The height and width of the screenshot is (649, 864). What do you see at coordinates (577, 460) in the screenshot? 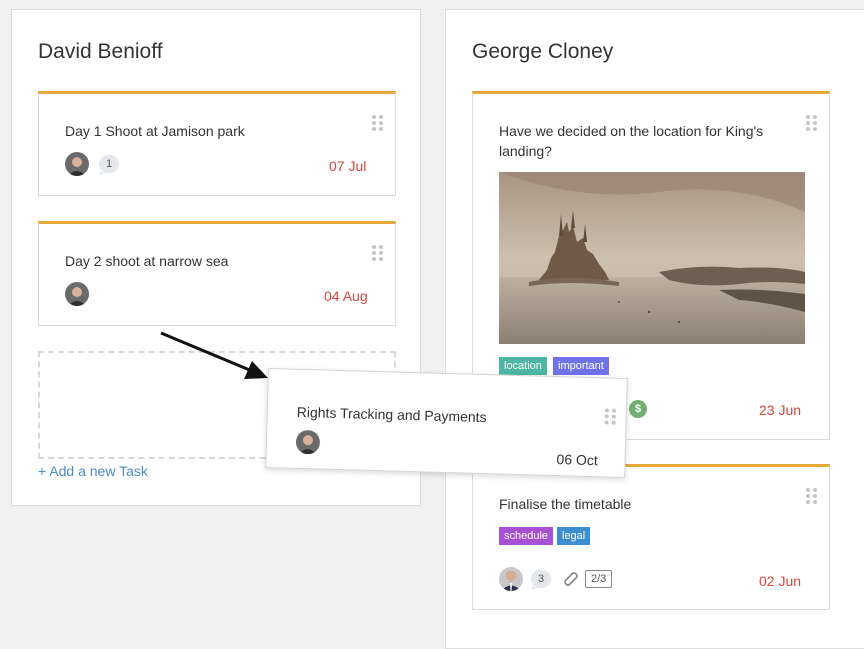
I see `due-date: 06 Oct` at bounding box center [577, 460].